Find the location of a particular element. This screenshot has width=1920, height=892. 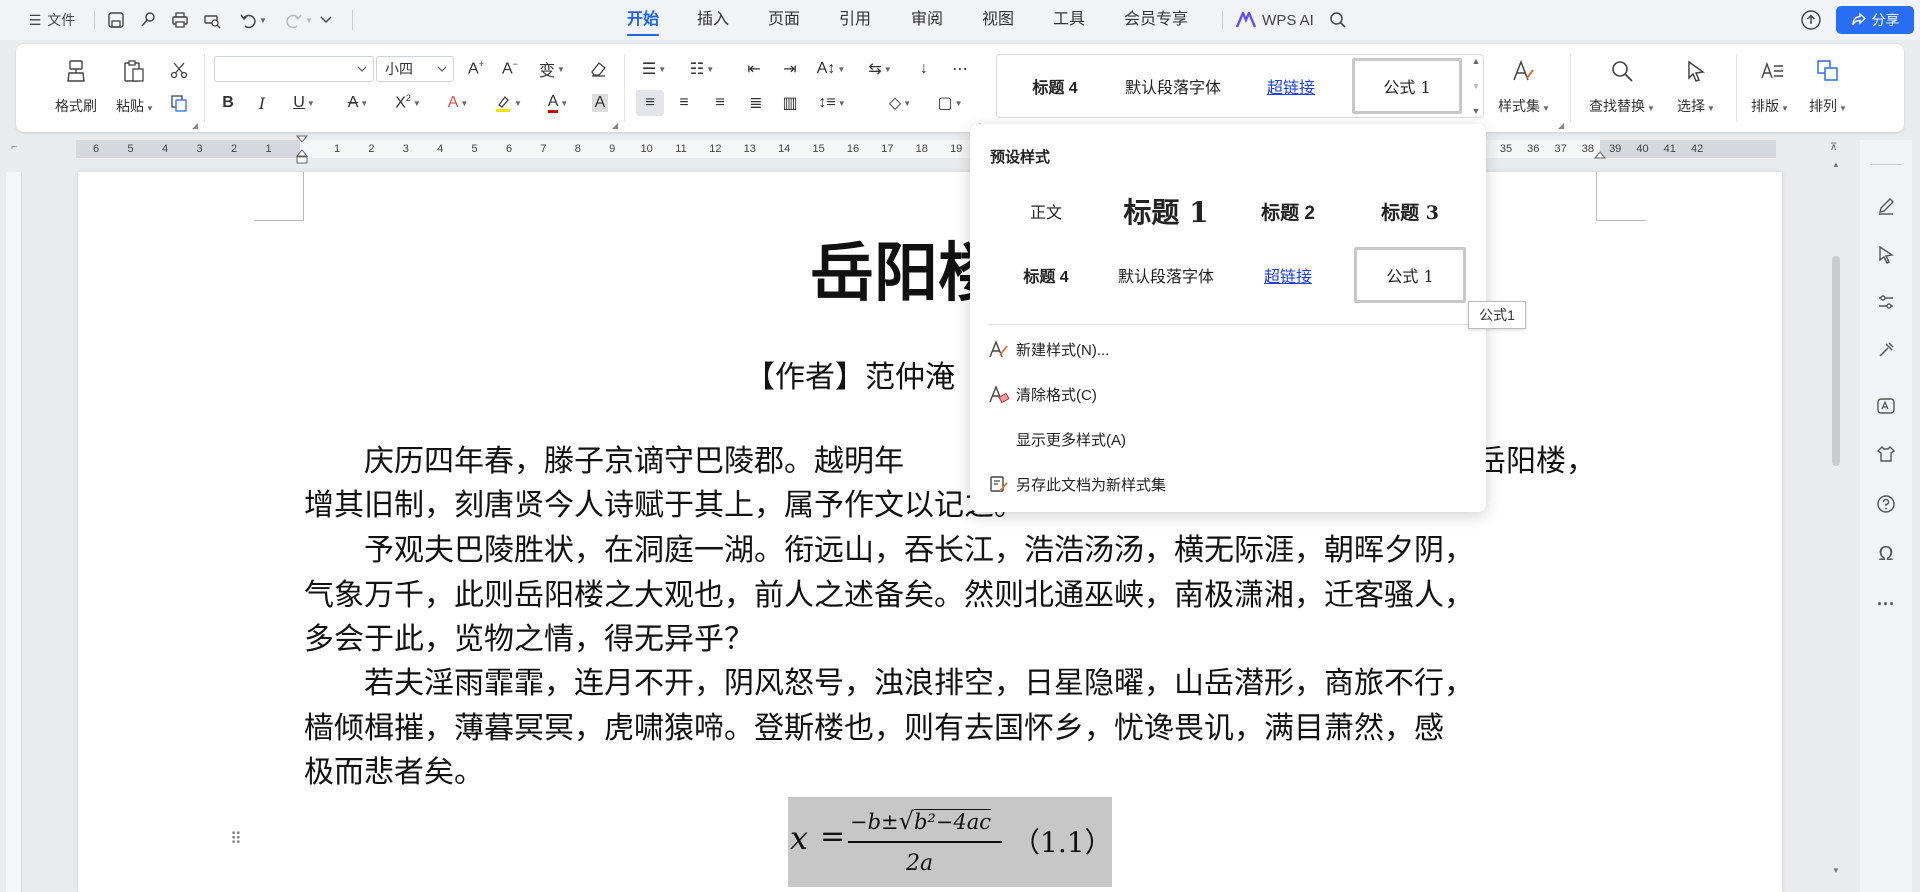

strikethrough-button: A ▼ is located at coordinates (358, 103).